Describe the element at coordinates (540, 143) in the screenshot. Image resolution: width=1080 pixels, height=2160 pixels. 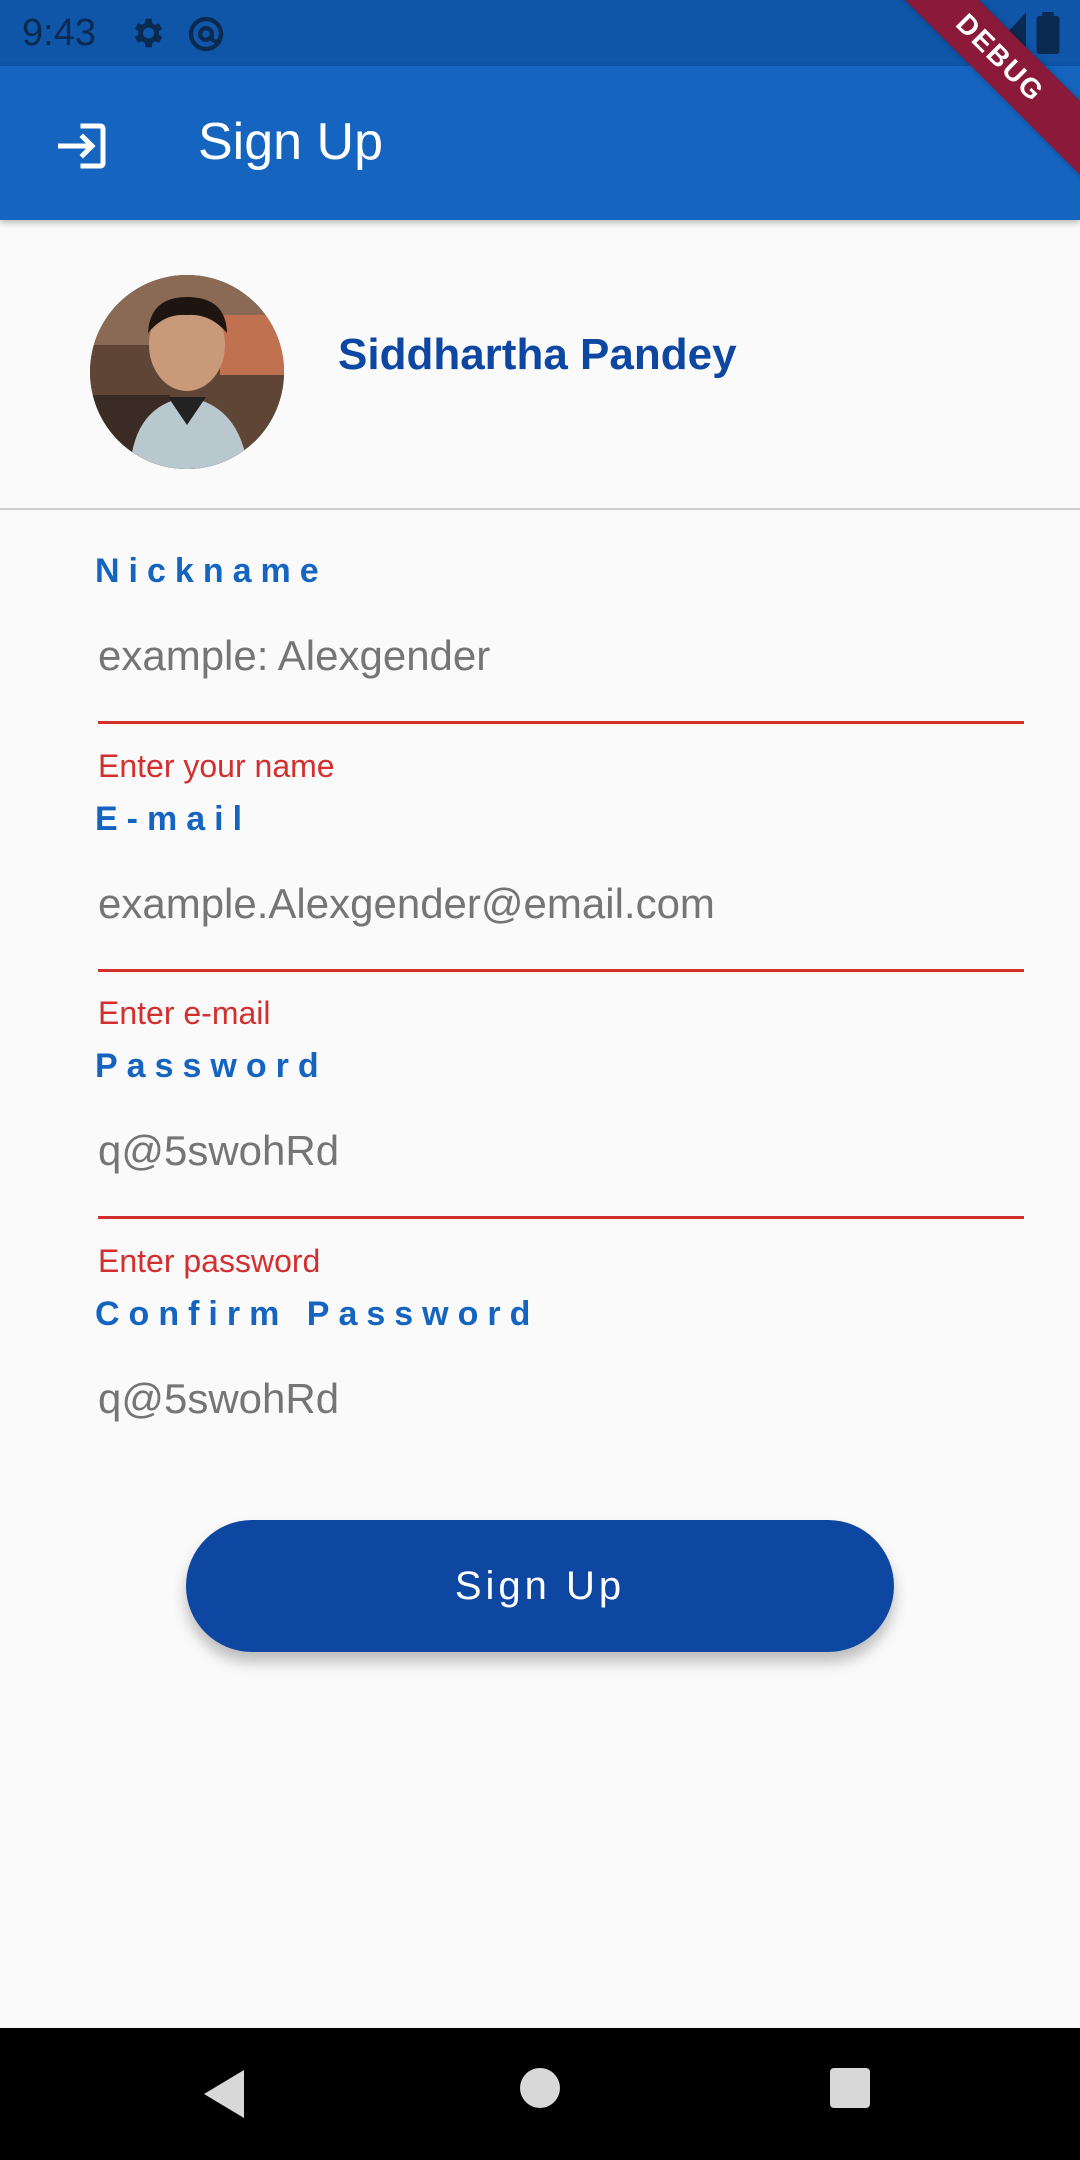
I see `app-bar: Sign Up` at that location.